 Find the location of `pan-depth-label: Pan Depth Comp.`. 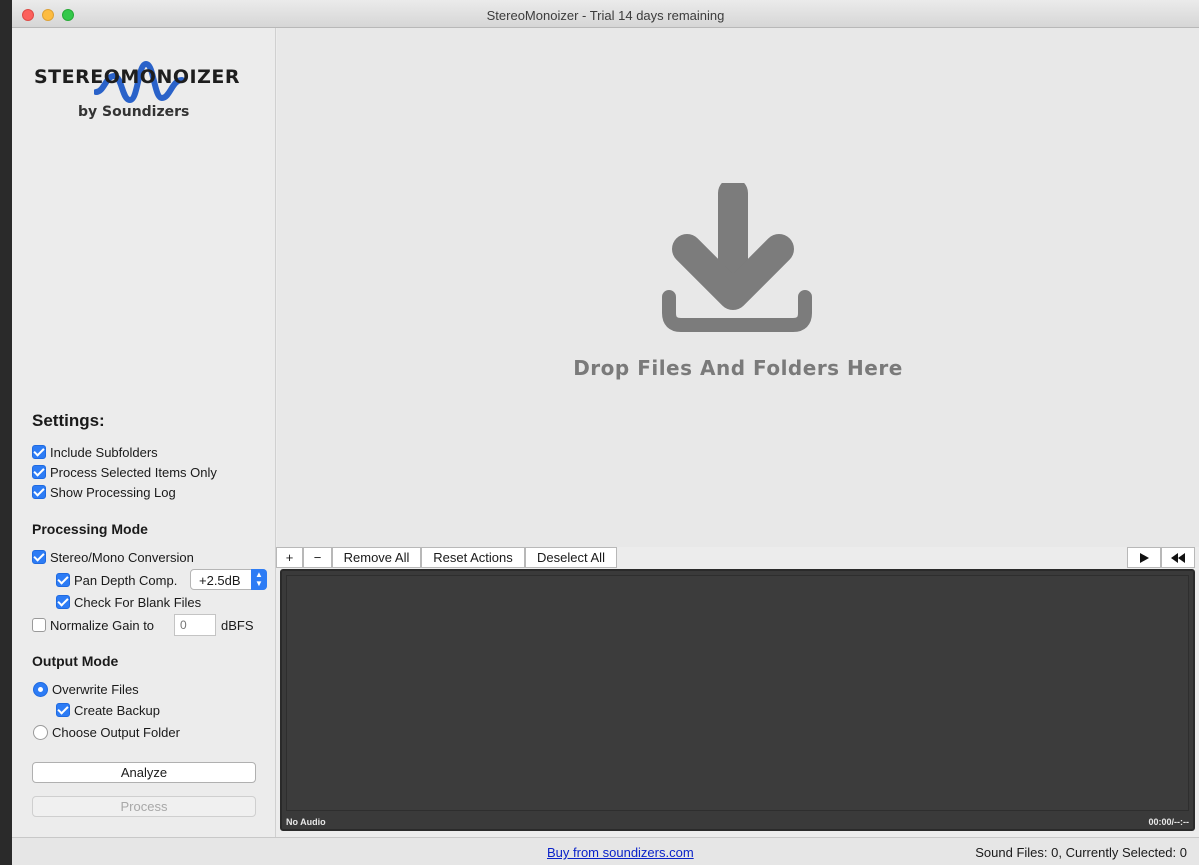

pan-depth-label: Pan Depth Comp. is located at coordinates (126, 580).